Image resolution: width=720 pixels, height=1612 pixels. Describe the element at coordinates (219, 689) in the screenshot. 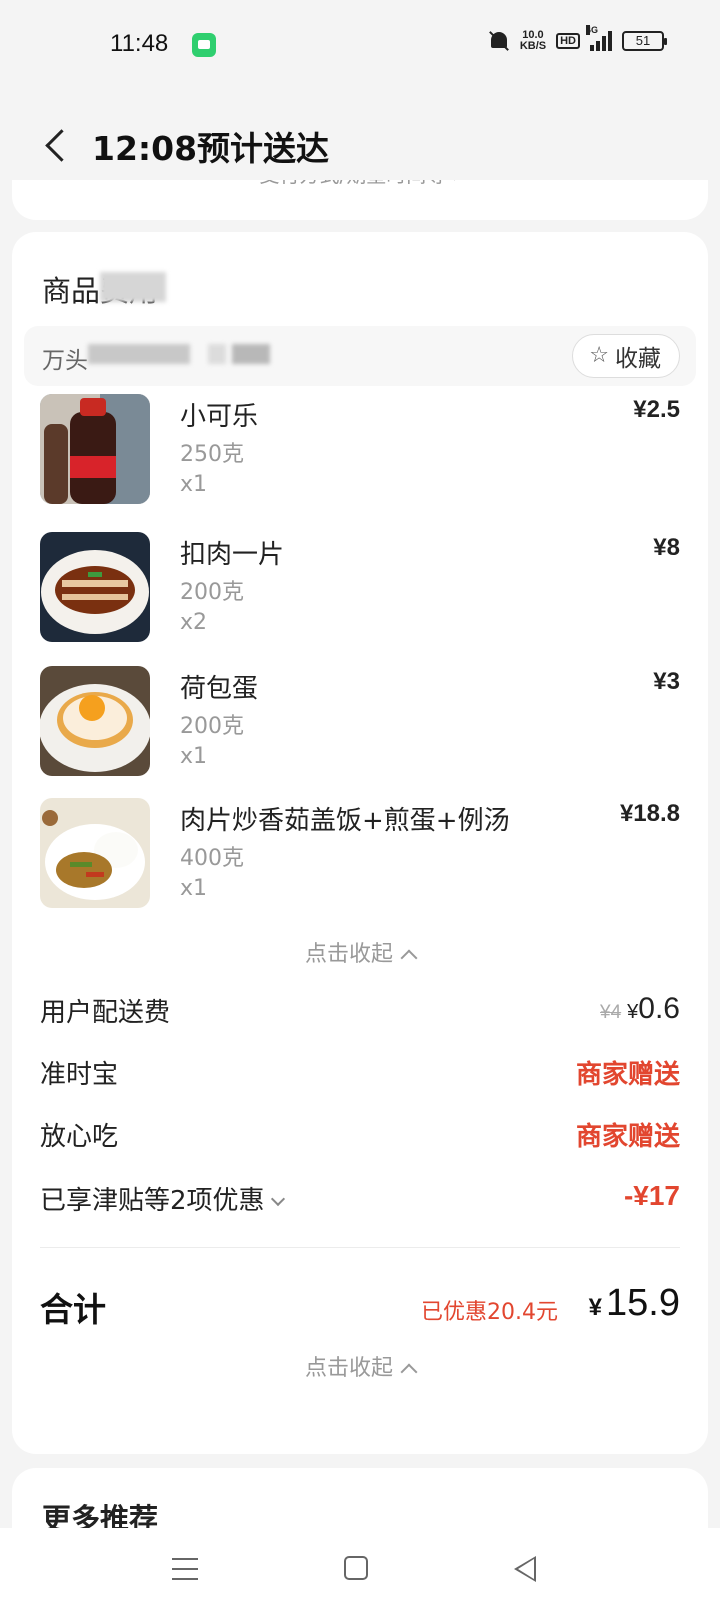

I see `item-name: 荷包蛋` at that location.